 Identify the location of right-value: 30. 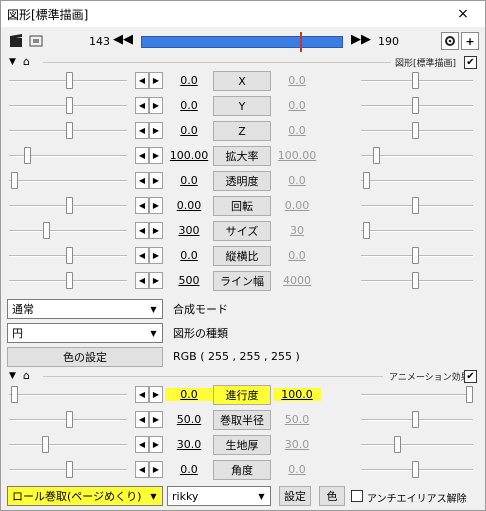
(297, 230).